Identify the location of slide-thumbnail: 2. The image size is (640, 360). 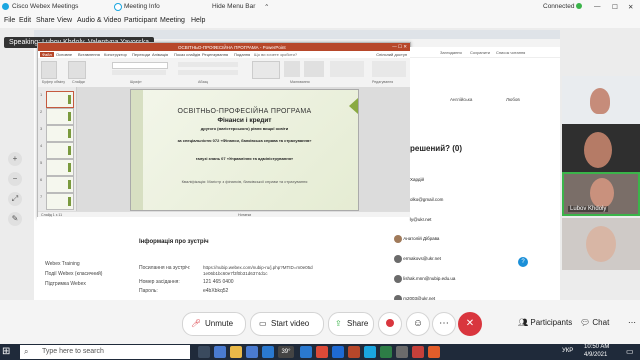
(57, 116).